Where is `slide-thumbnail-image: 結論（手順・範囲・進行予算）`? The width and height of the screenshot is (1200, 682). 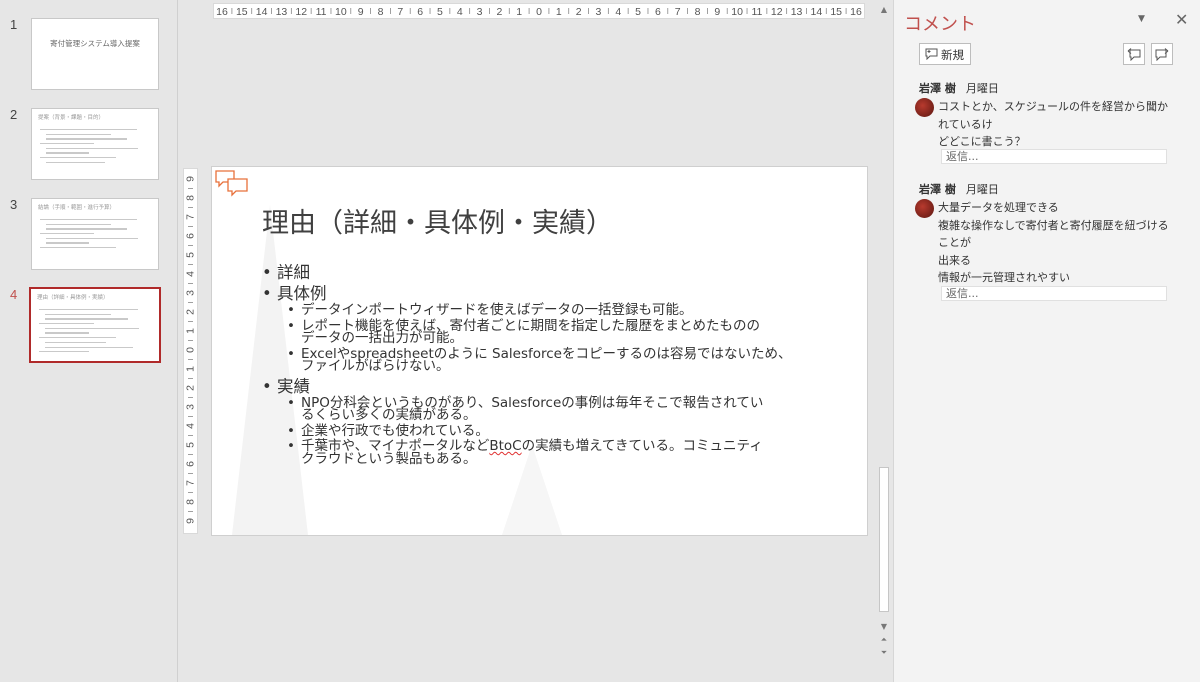 slide-thumbnail-image: 結論（手順・範囲・進行予算） is located at coordinates (95, 234).